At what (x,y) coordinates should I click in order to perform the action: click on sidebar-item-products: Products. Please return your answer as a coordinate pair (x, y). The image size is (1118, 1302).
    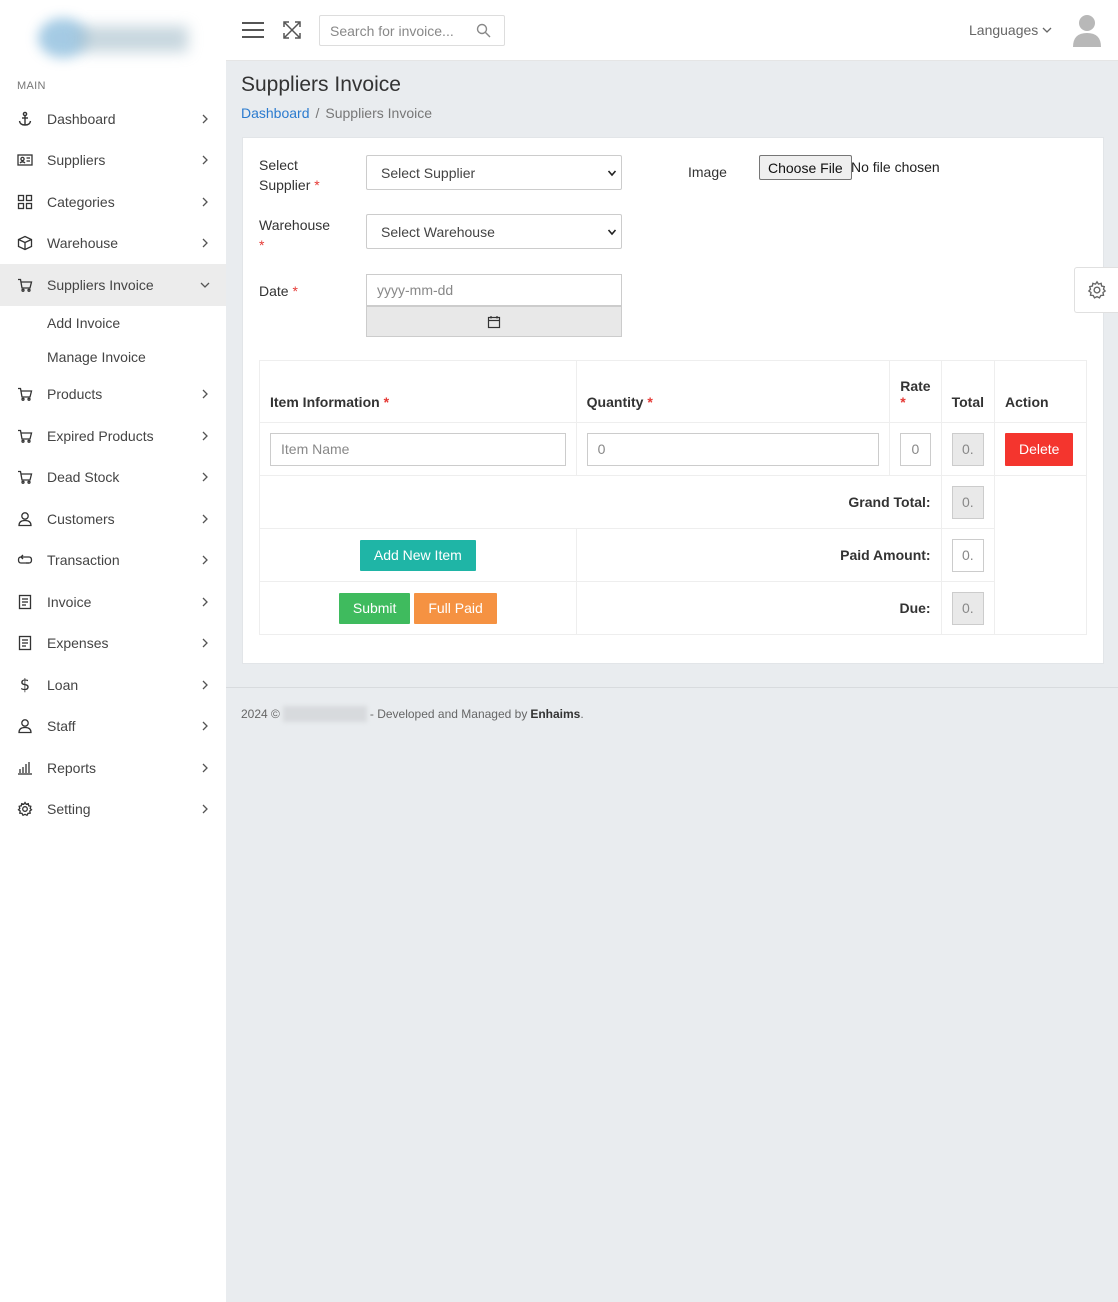
    Looking at the image, I should click on (113, 395).